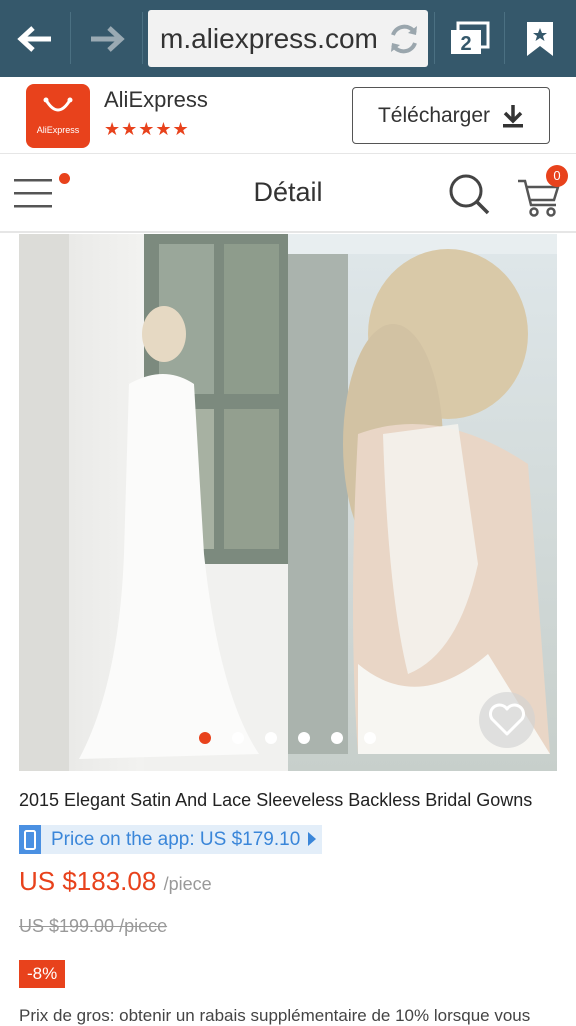 This screenshot has height=1026, width=576. I want to click on back-button, so click(35, 38).